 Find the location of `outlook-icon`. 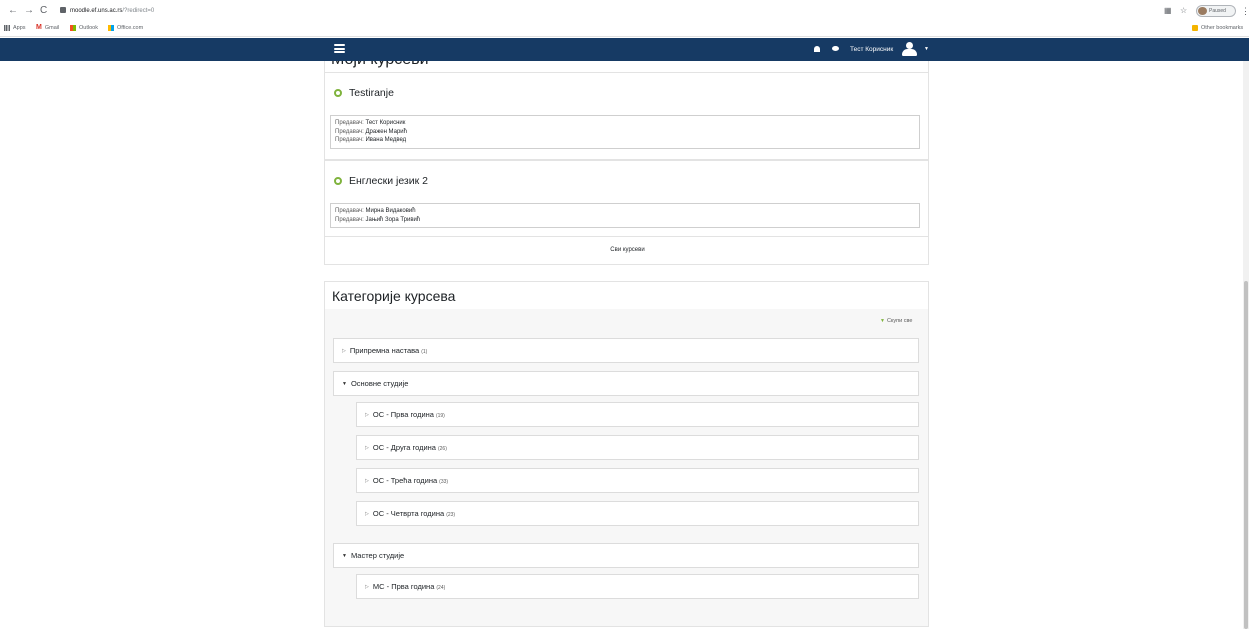

outlook-icon is located at coordinates (73, 27).